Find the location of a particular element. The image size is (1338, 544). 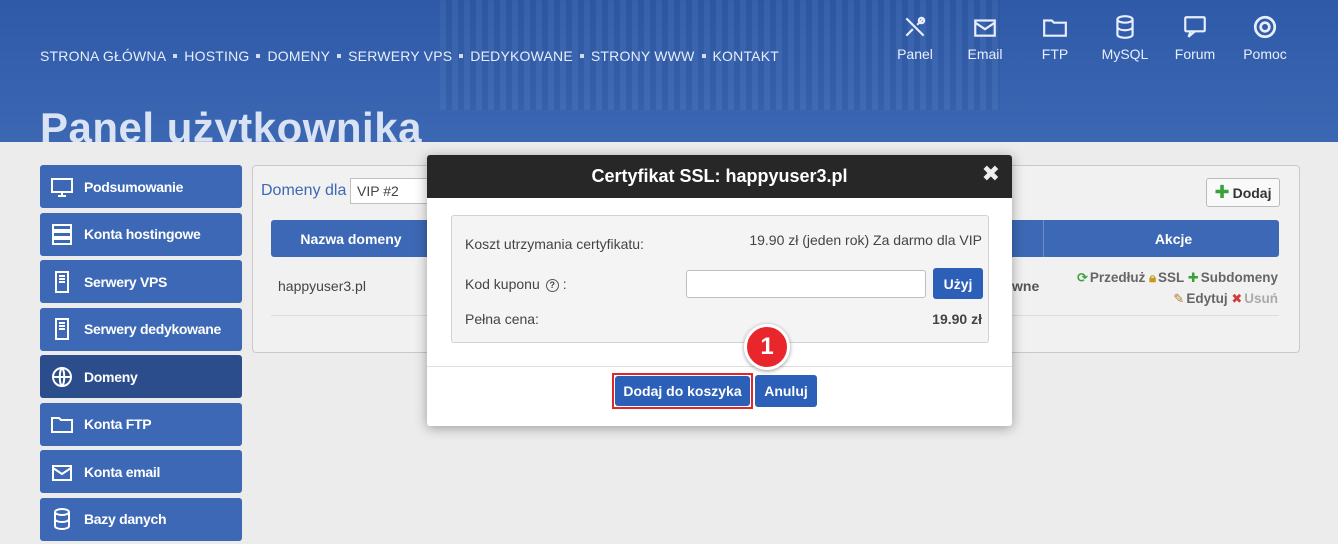

cost-value: 19.90 zł (jeden rok) Za darmo dla VIP is located at coordinates (865, 240).